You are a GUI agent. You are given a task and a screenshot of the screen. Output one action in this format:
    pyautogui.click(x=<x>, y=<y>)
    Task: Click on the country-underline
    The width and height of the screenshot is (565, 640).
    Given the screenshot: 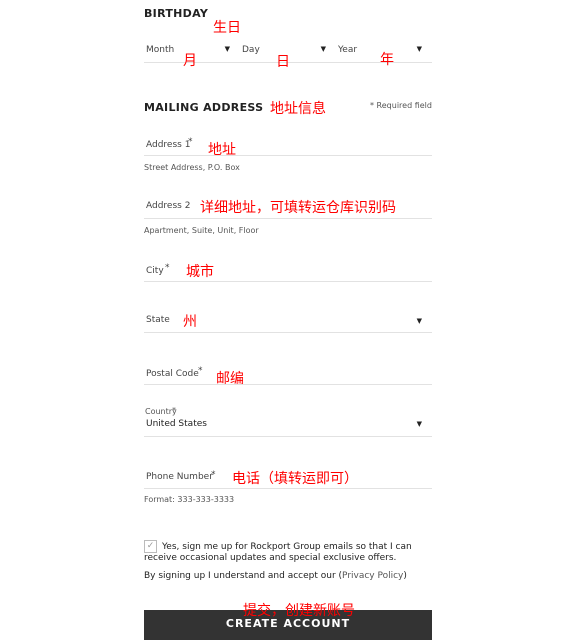 What is the action you would take?
    pyautogui.click(x=288, y=436)
    